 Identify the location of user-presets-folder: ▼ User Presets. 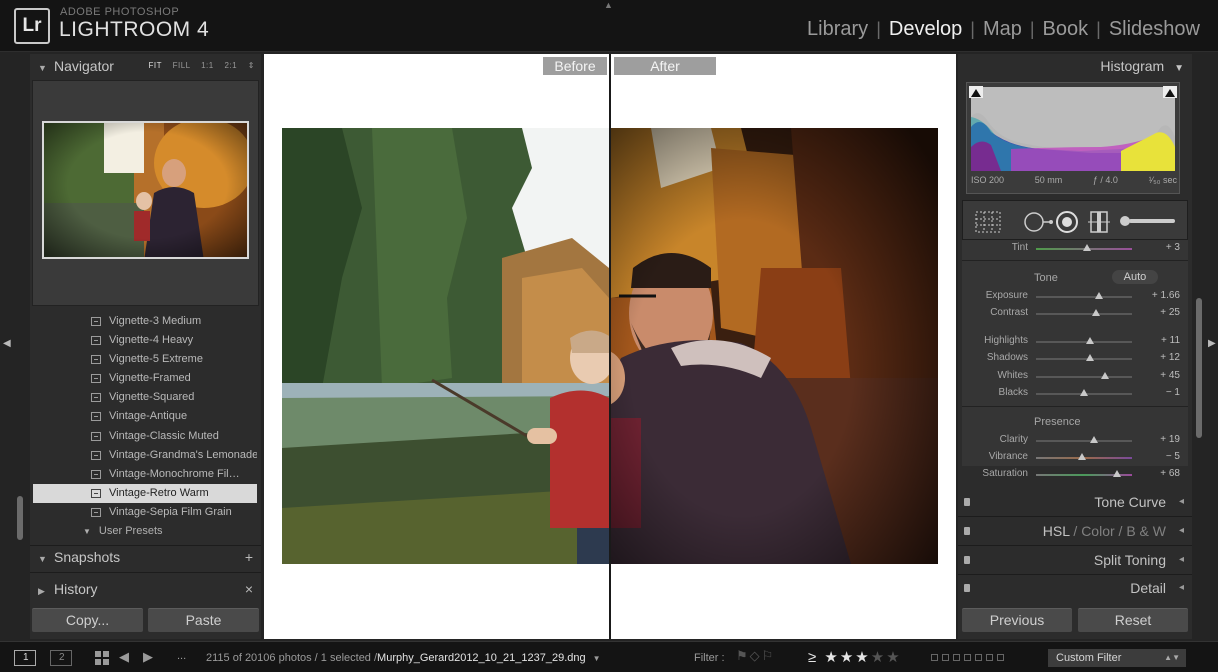
(145, 531).